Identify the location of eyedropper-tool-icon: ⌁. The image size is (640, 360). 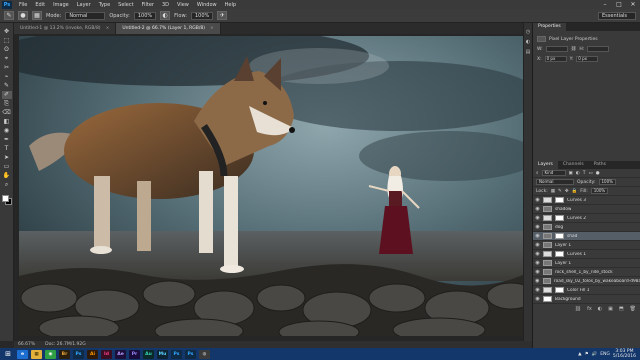
(7, 77).